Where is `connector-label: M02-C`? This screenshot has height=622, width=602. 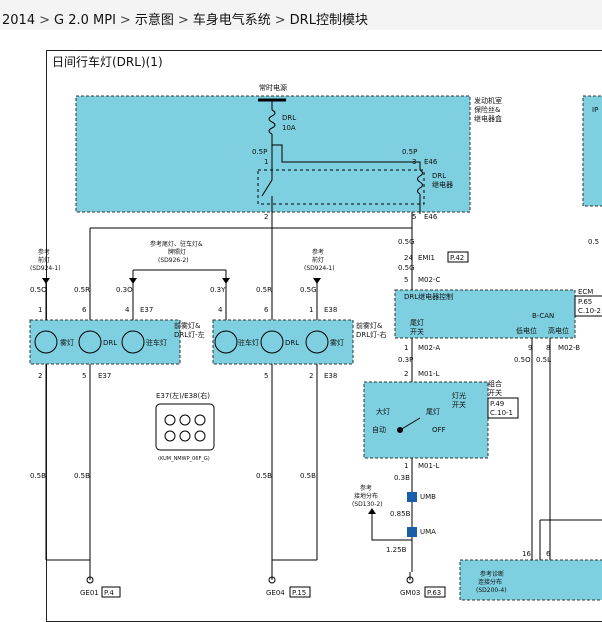
connector-label: M02-C is located at coordinates (429, 280).